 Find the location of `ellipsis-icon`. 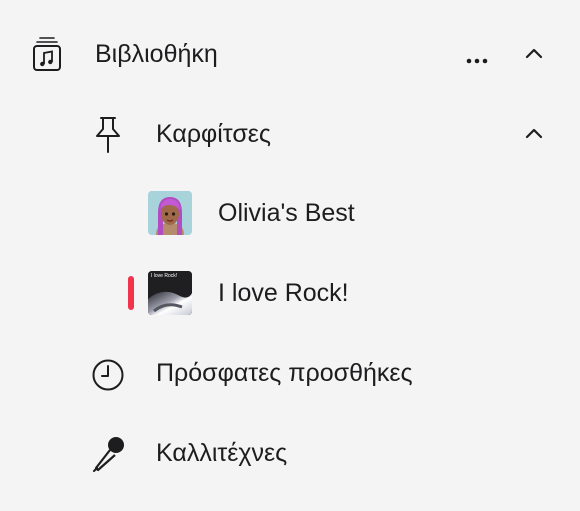

ellipsis-icon is located at coordinates (477, 60).